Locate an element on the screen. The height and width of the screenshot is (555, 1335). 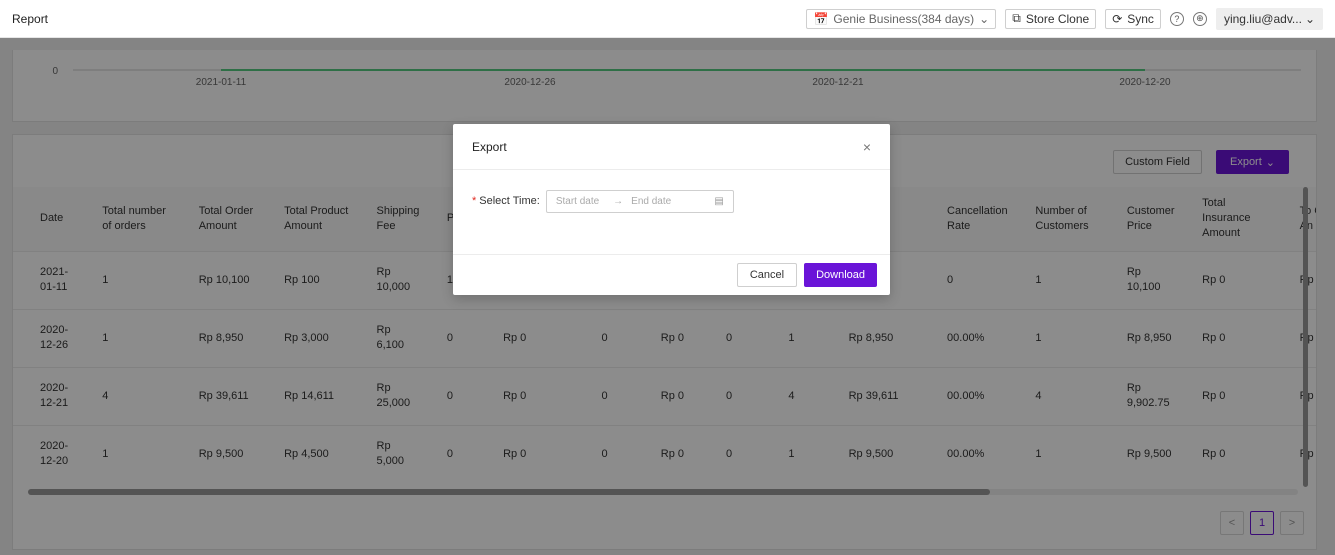
sync-button: ⟳ Sync is located at coordinates (1133, 18).